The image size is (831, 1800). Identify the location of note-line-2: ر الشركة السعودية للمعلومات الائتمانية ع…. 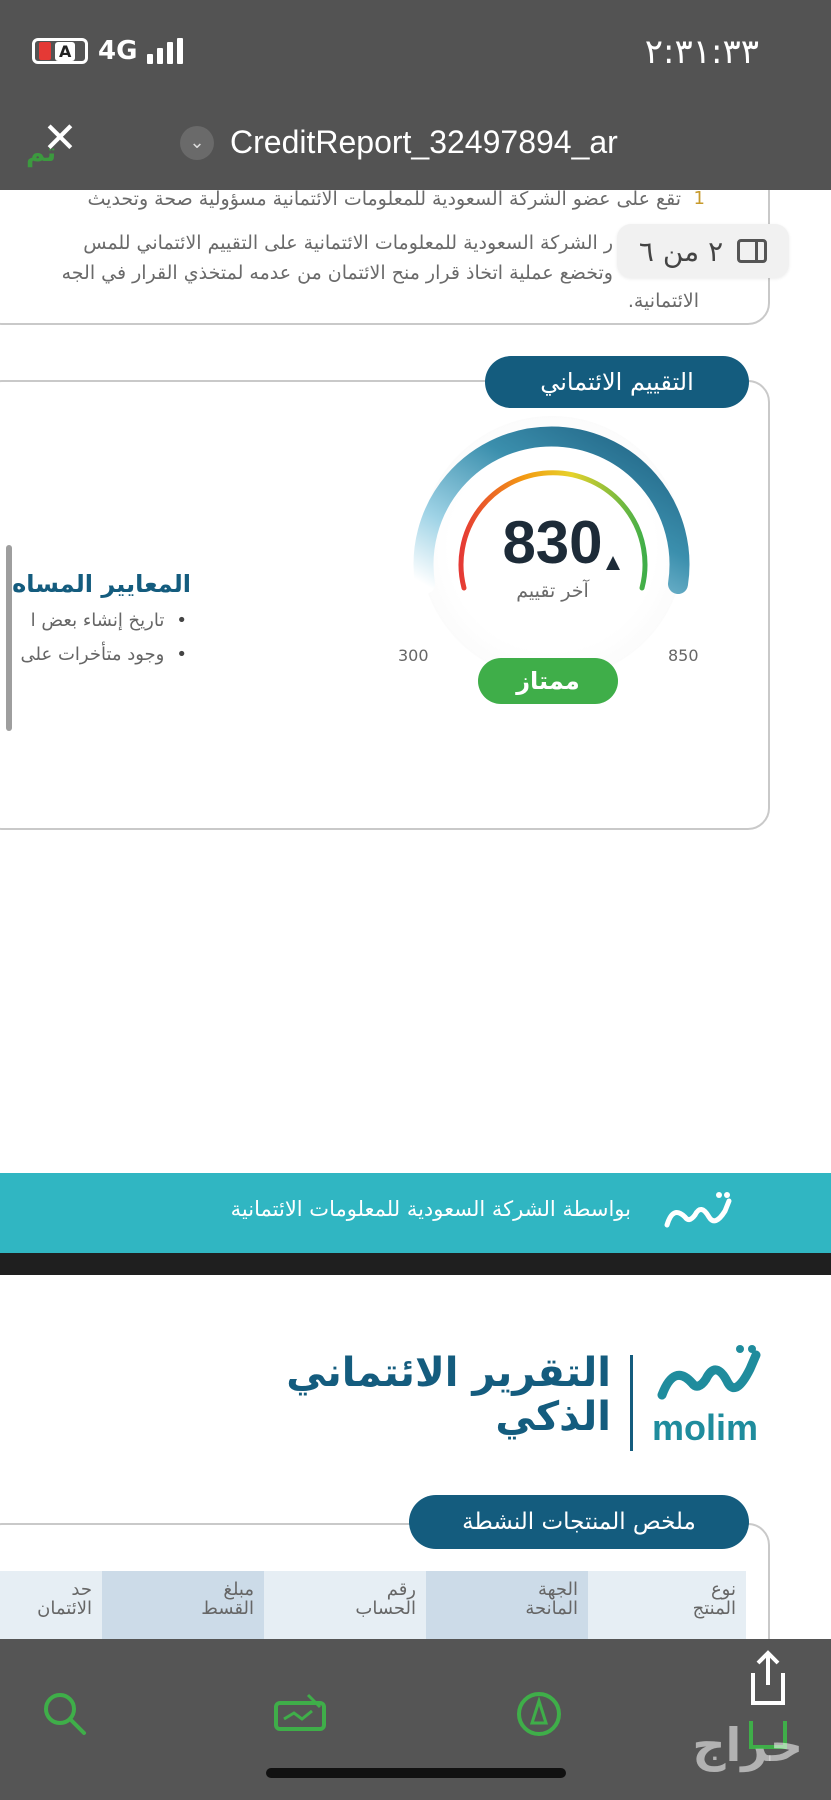
(348, 243).